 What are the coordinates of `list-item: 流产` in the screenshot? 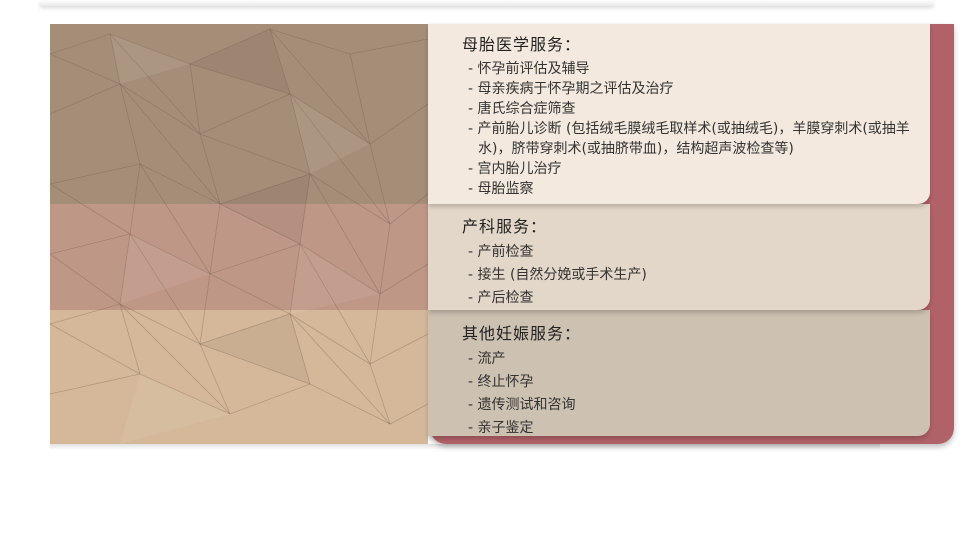 It's located at (699, 359).